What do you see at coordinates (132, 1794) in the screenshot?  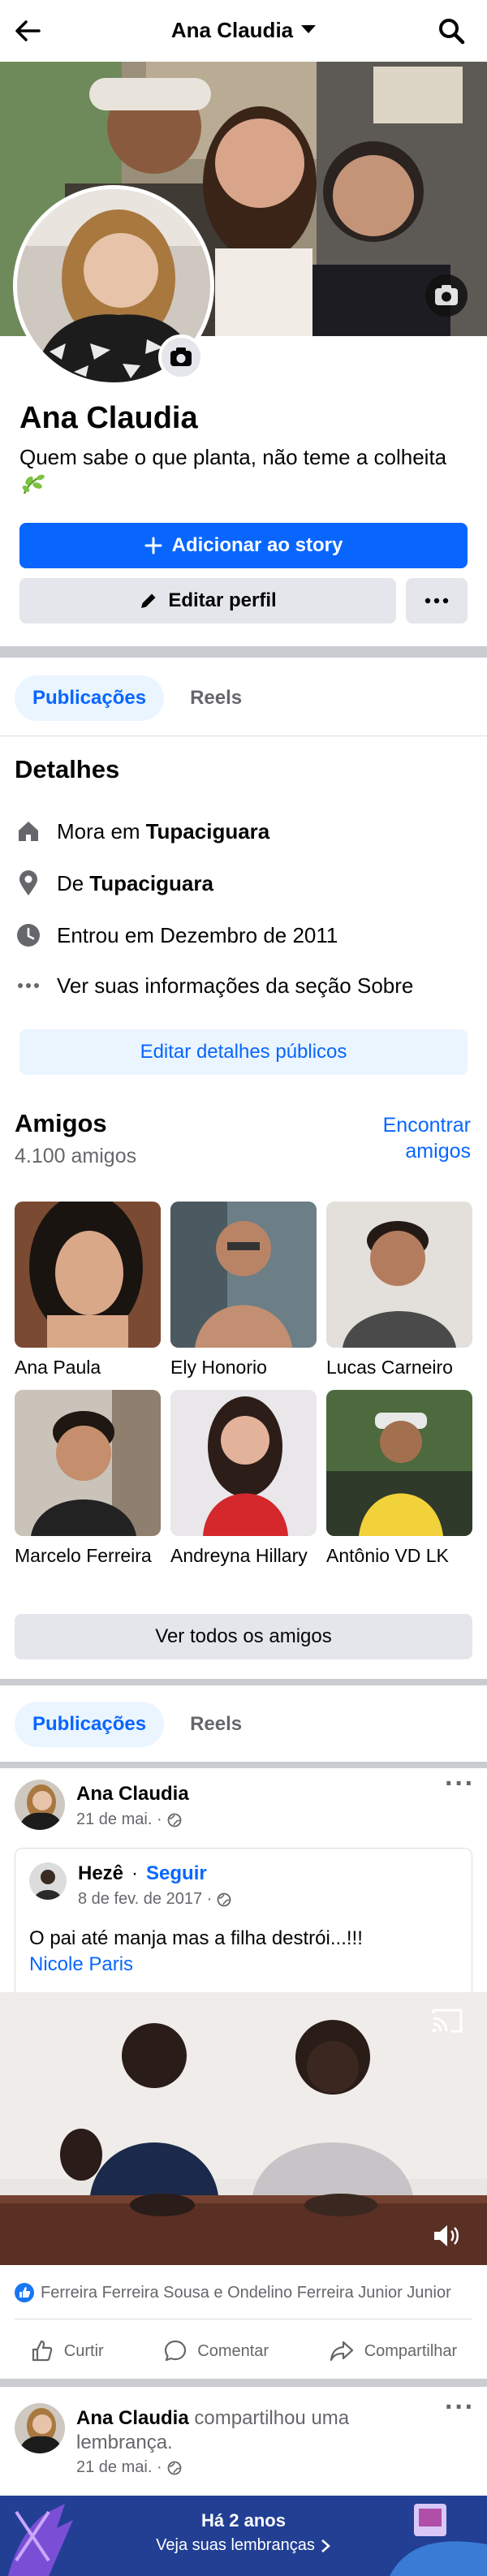 I see `post-author-name: Ana Claudia` at bounding box center [132, 1794].